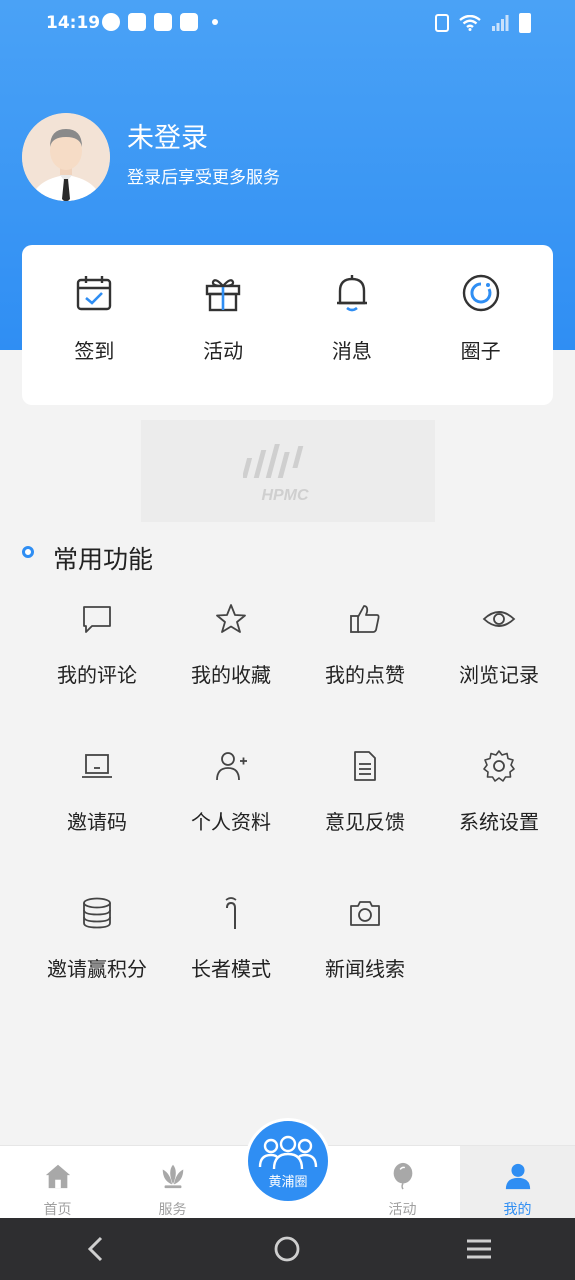  Describe the element at coordinates (285, 495) in the screenshot. I see `hpmc-logo-text: HPMC` at that location.